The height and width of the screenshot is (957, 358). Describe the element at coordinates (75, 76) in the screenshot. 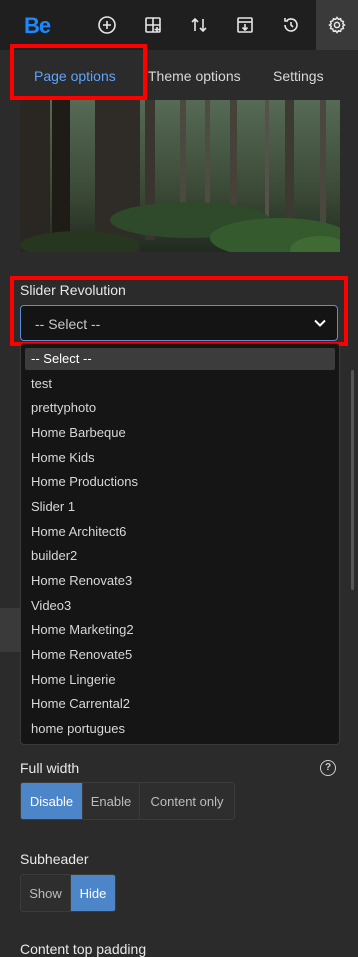

I see `tab-page-options: Page options` at that location.